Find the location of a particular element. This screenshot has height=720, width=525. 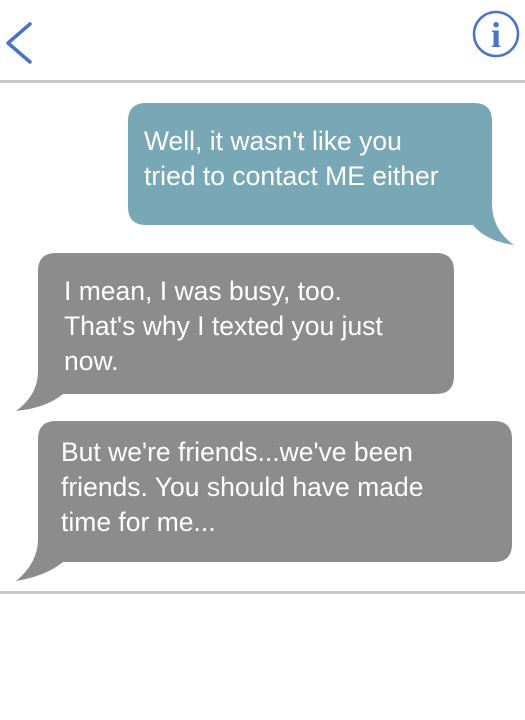

info-button: i is located at coordinates (496, 35).